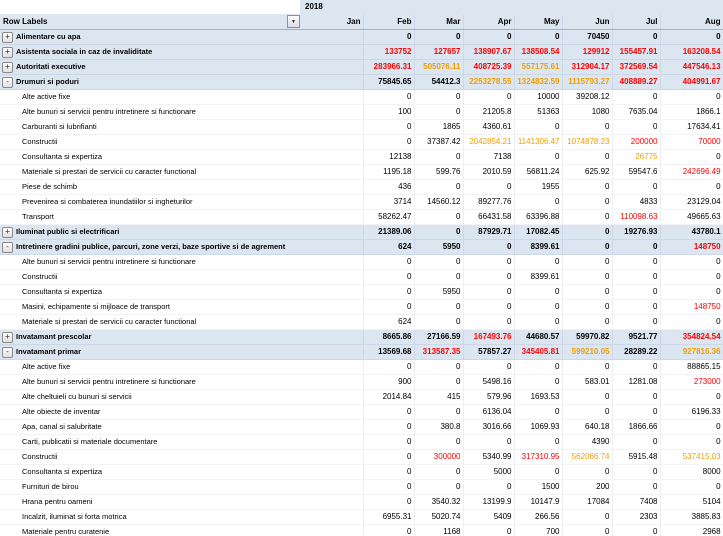  Describe the element at coordinates (150, 82) in the screenshot. I see `row-label-cell: - Drumuri si poduri` at that location.